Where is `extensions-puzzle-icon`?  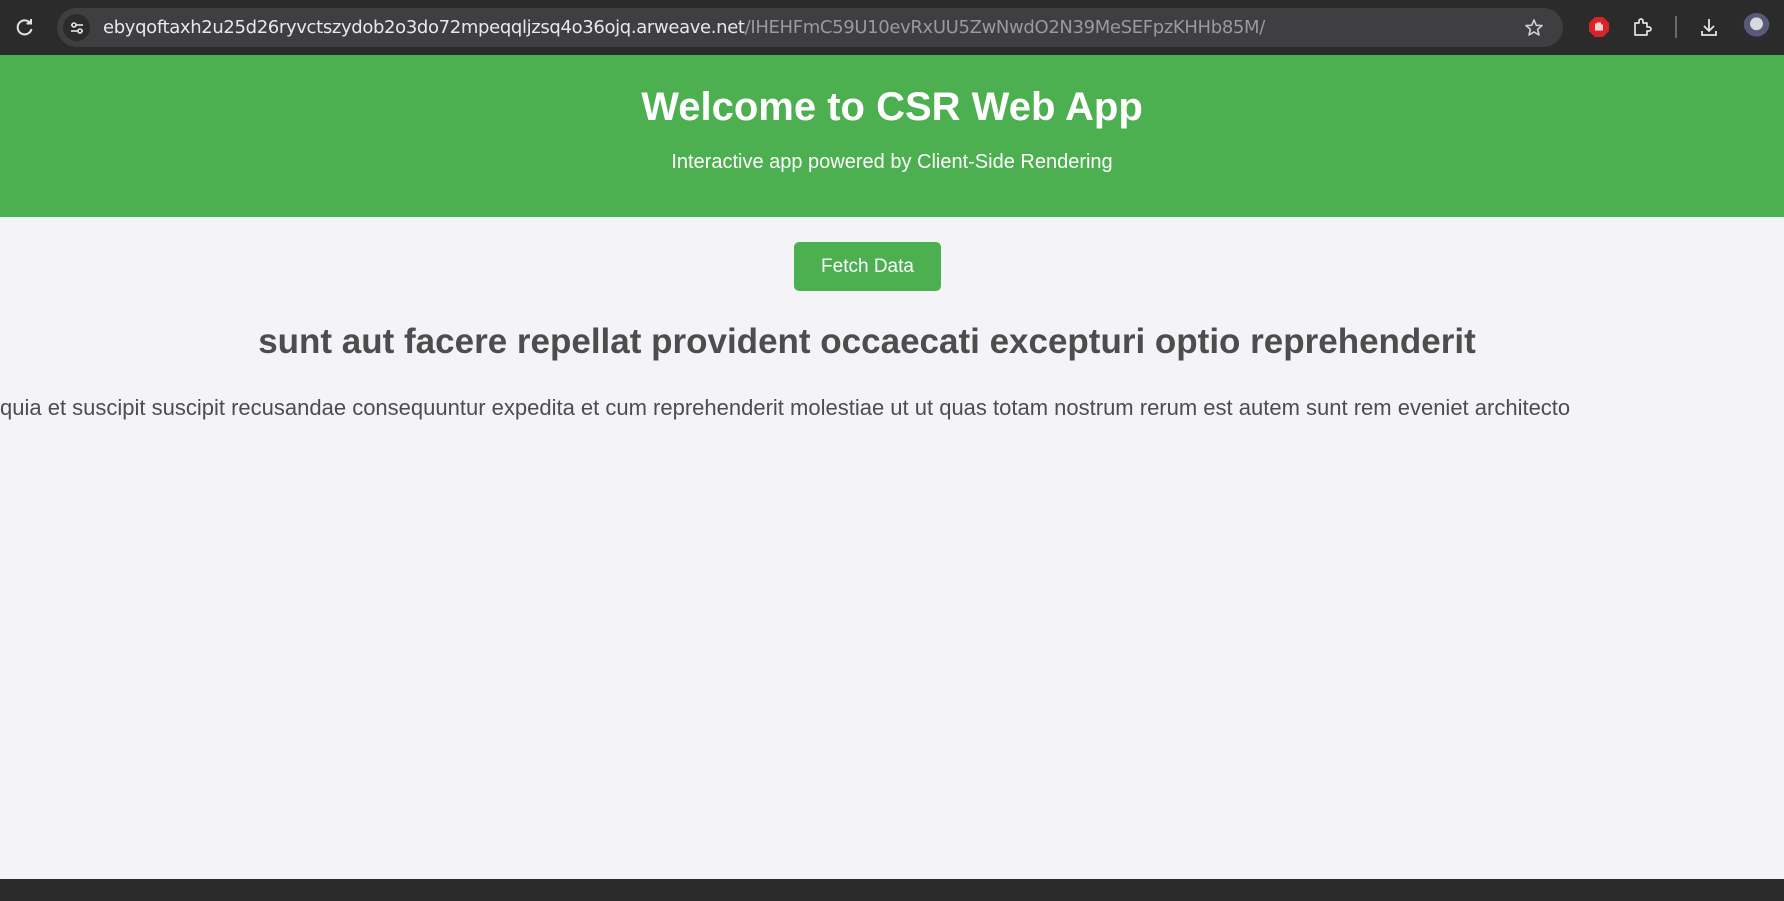 extensions-puzzle-icon is located at coordinates (1642, 27).